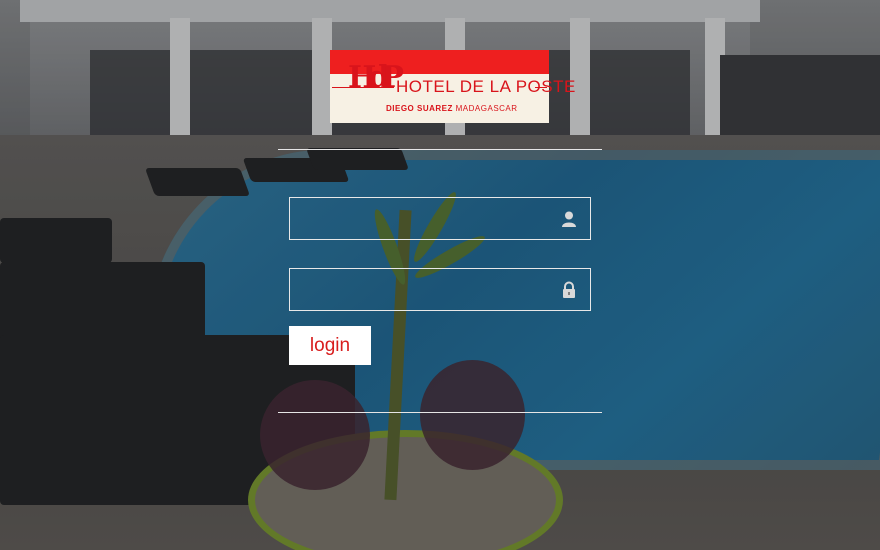 The height and width of the screenshot is (550, 880). I want to click on logo-subtitle-country: MADAGASCAR, so click(486, 108).